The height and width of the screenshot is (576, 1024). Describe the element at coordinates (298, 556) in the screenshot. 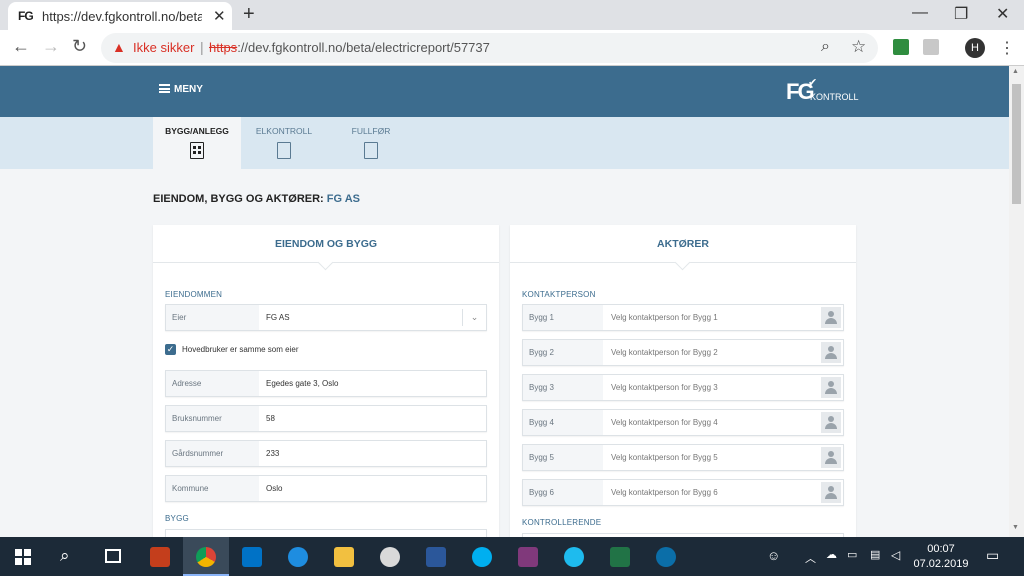

I see `taskbar-edge` at that location.